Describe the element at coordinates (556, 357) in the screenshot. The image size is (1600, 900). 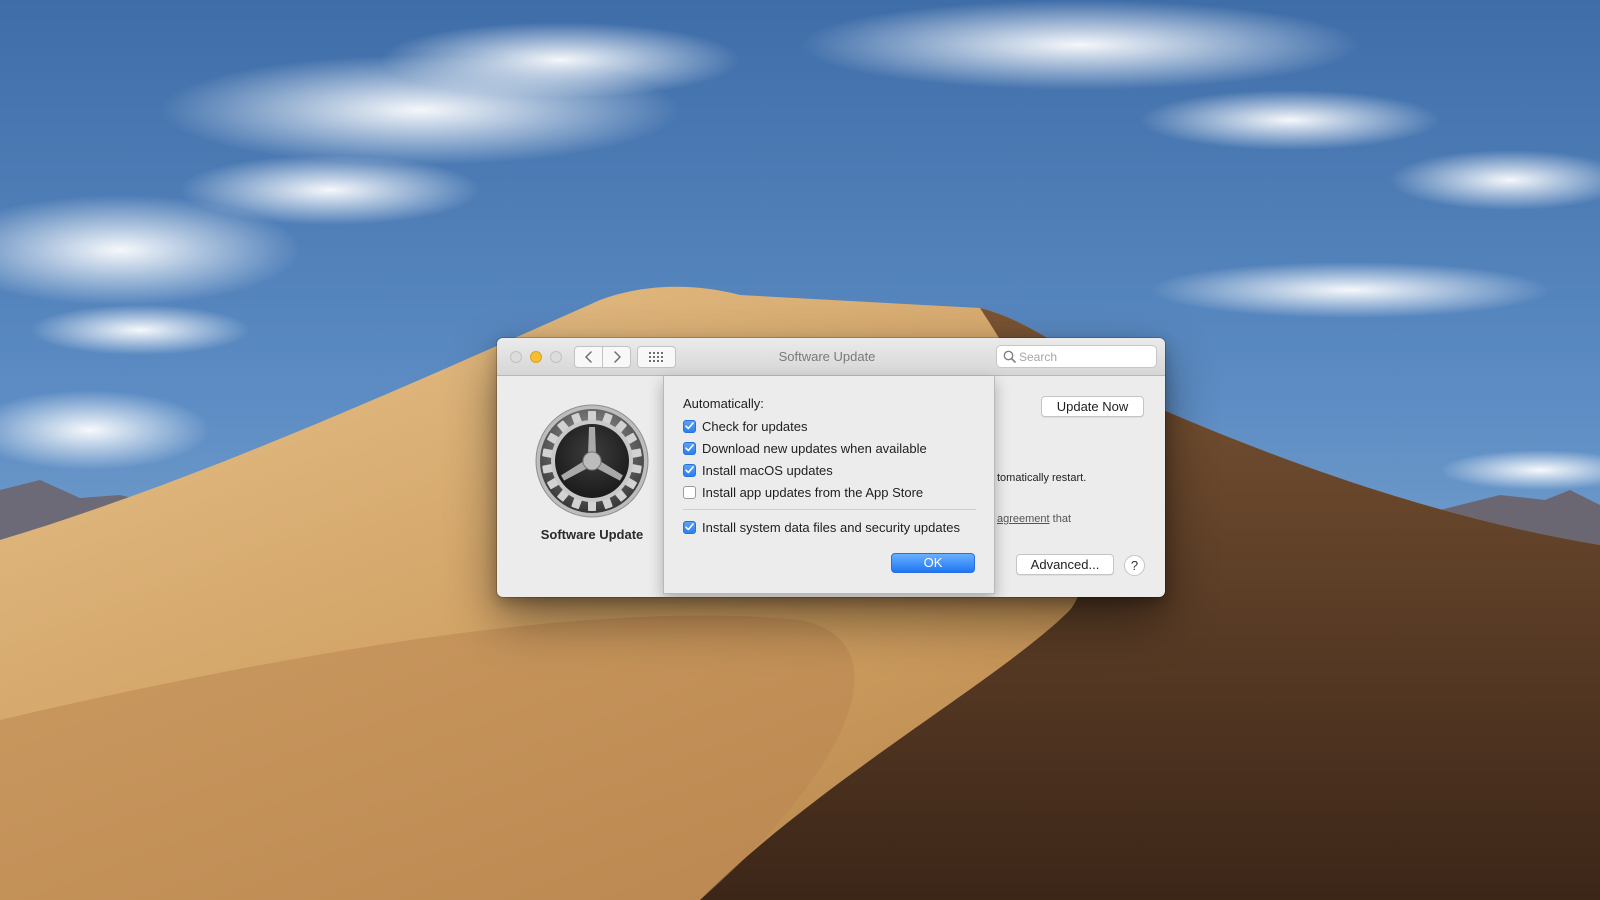
I see `zoom-window-button` at that location.